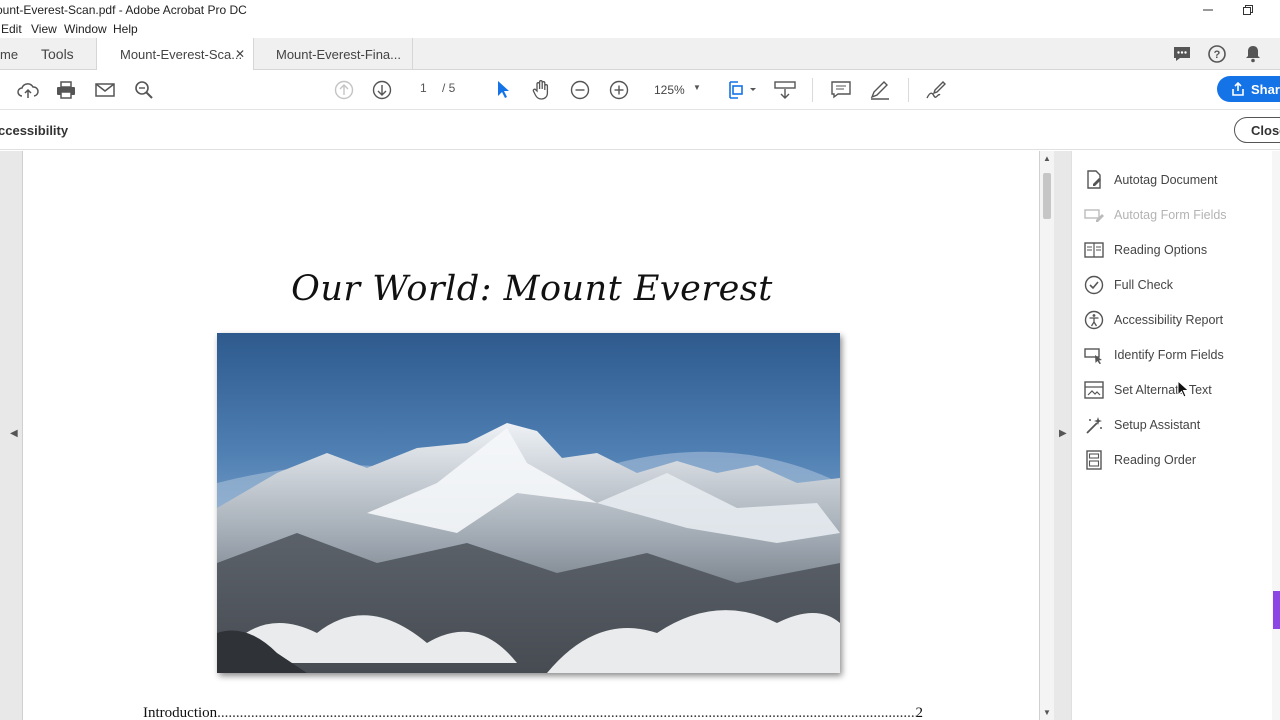 This screenshot has width=1280, height=720. What do you see at coordinates (785, 90) in the screenshot?
I see `scrolling-mode-button` at bounding box center [785, 90].